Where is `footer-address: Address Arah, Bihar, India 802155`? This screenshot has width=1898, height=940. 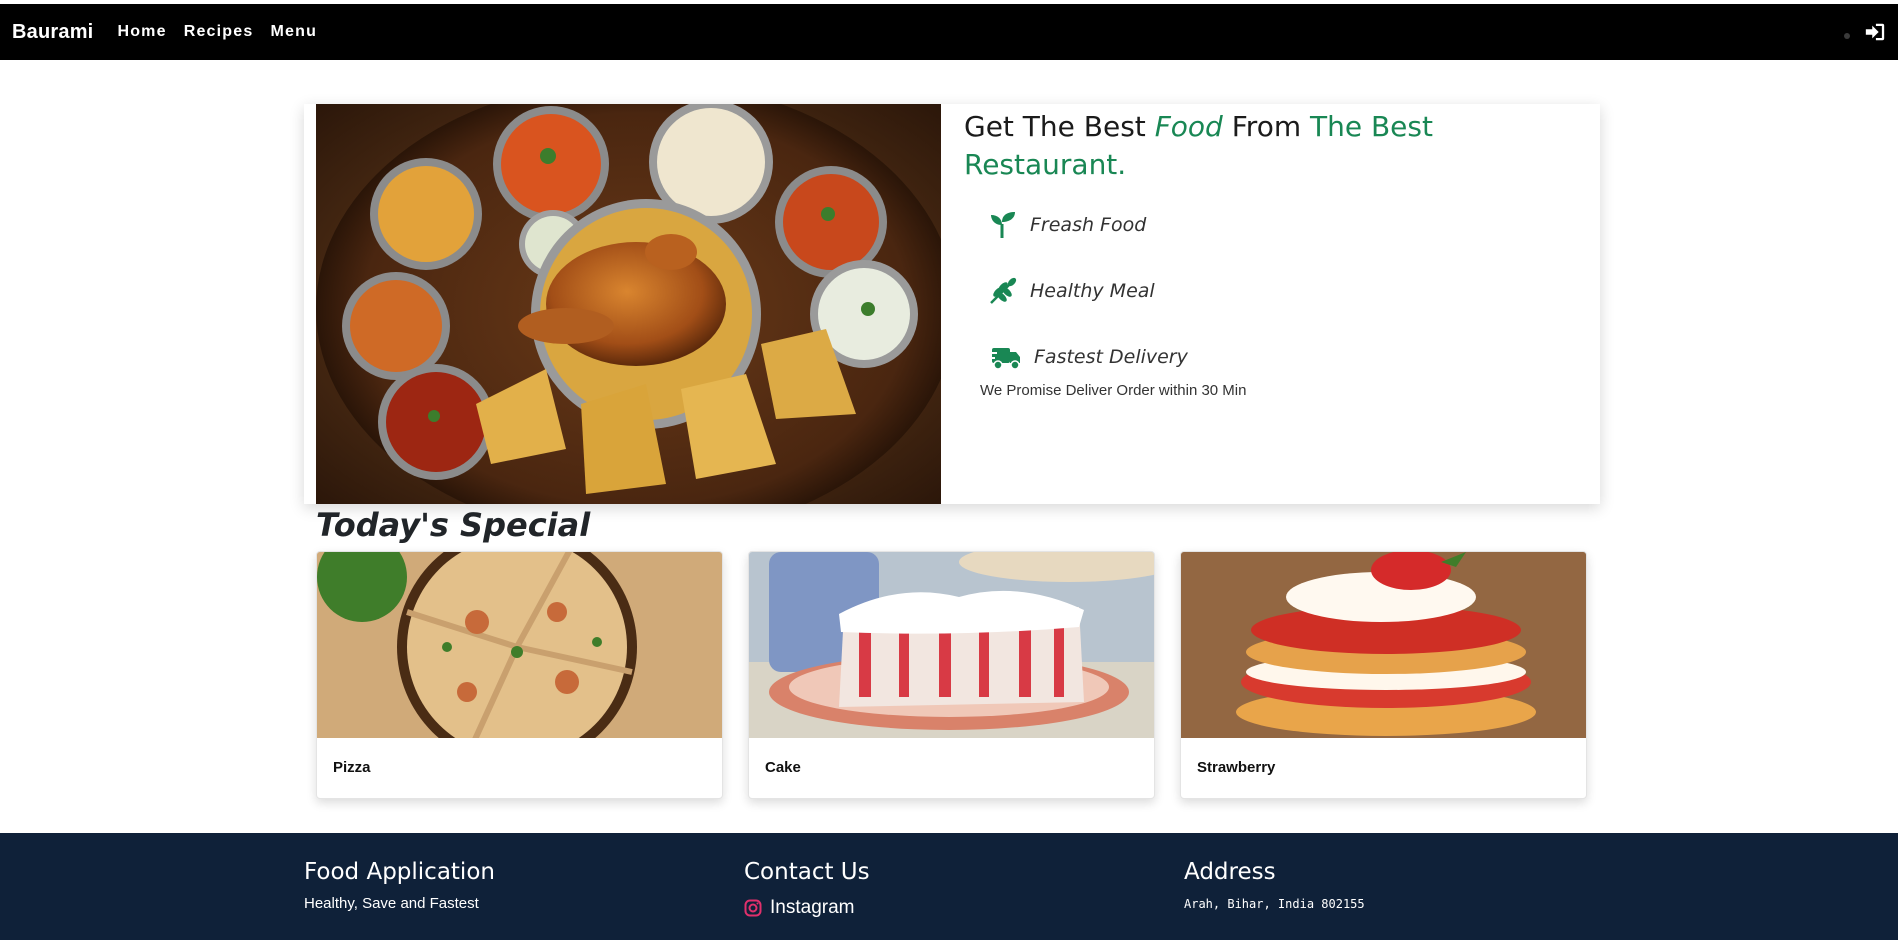
footer-address: Address Arah, Bihar, India 802155 is located at coordinates (1274, 885).